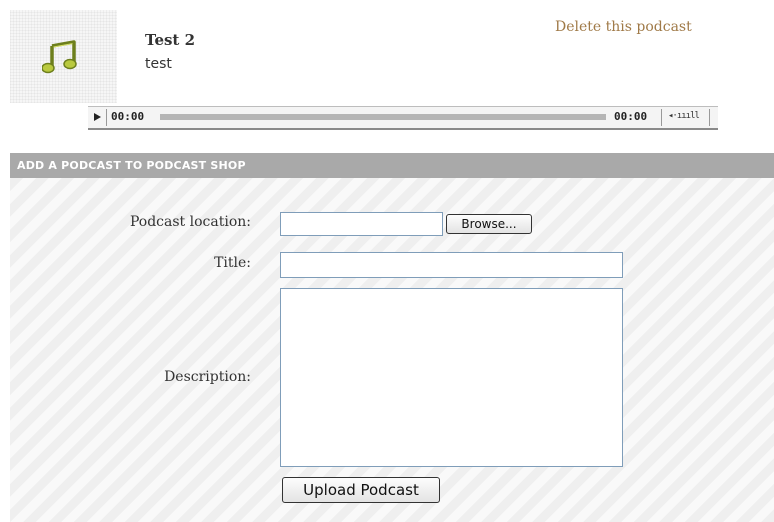 This screenshot has width=774, height=522. I want to click on player-divider, so click(661, 117).